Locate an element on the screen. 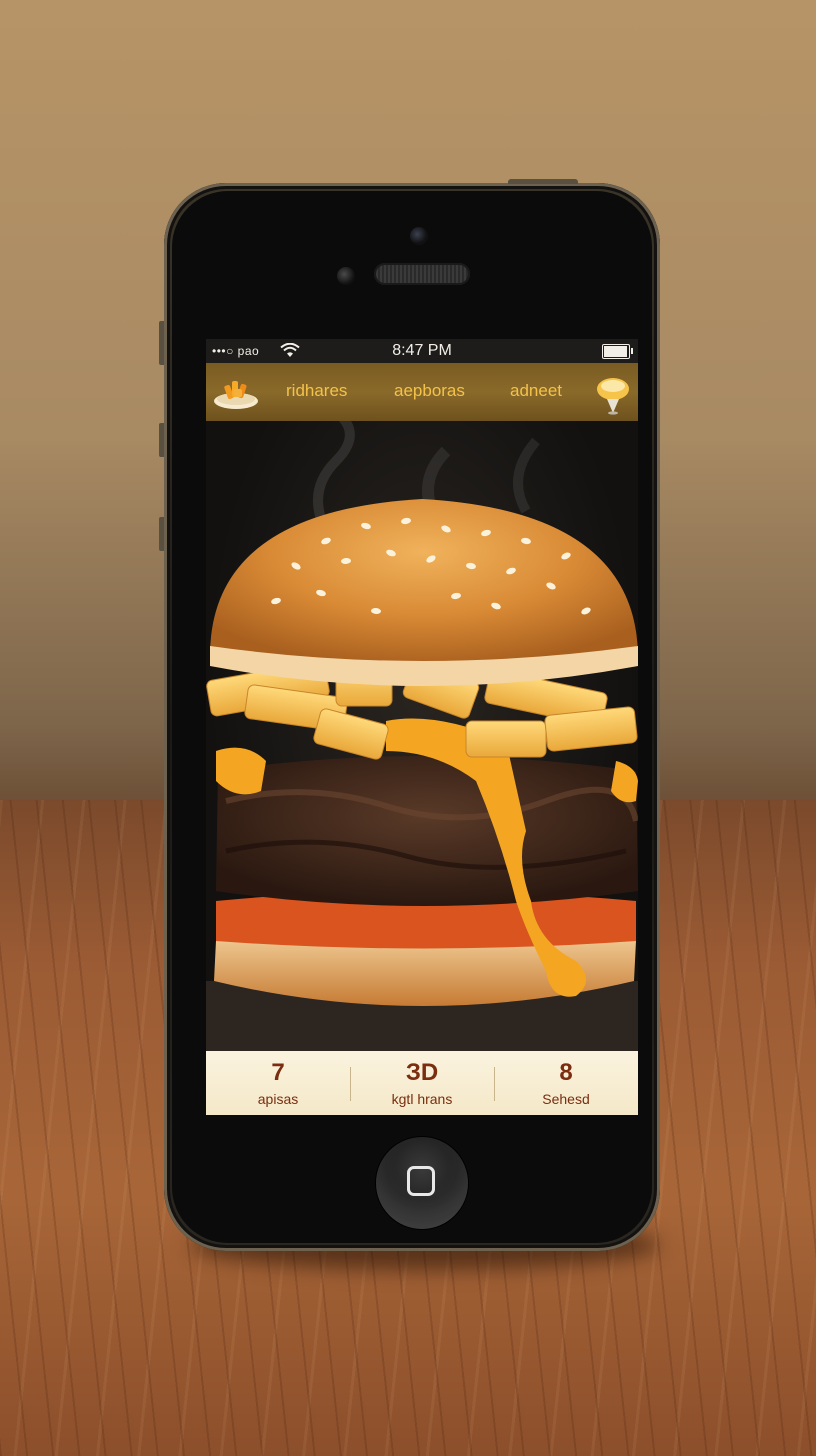 This screenshot has width=816, height=1456. stat-value-2: ЗD is located at coordinates (422, 1072).